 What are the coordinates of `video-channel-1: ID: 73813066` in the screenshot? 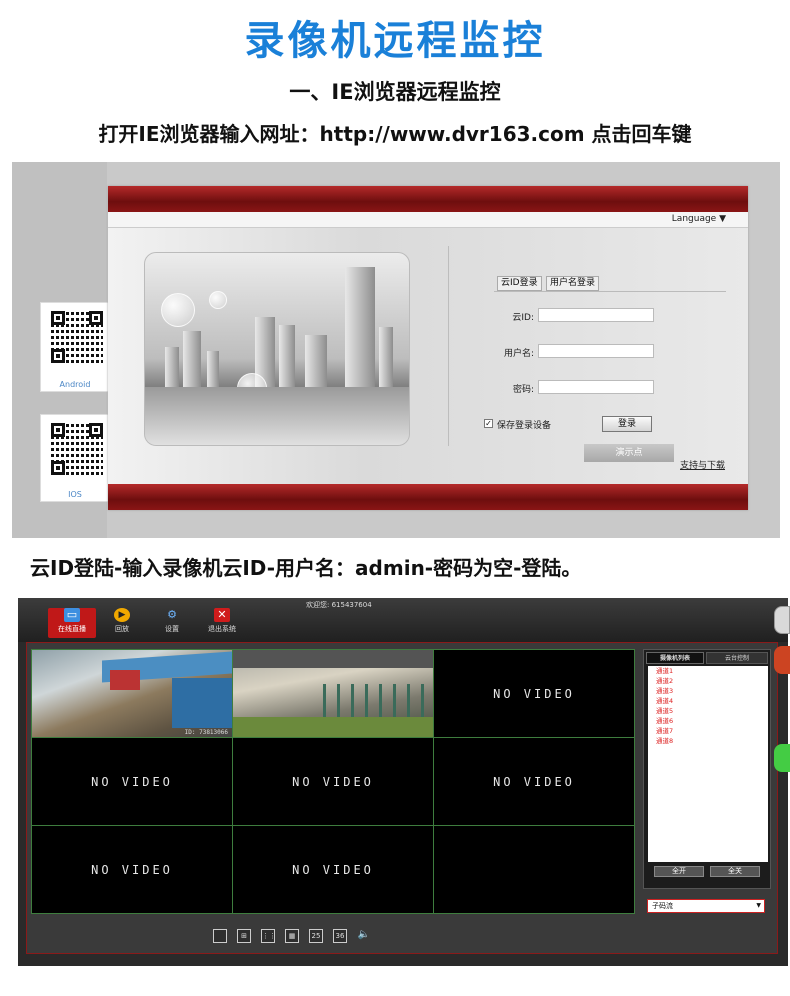 It's located at (132, 693).